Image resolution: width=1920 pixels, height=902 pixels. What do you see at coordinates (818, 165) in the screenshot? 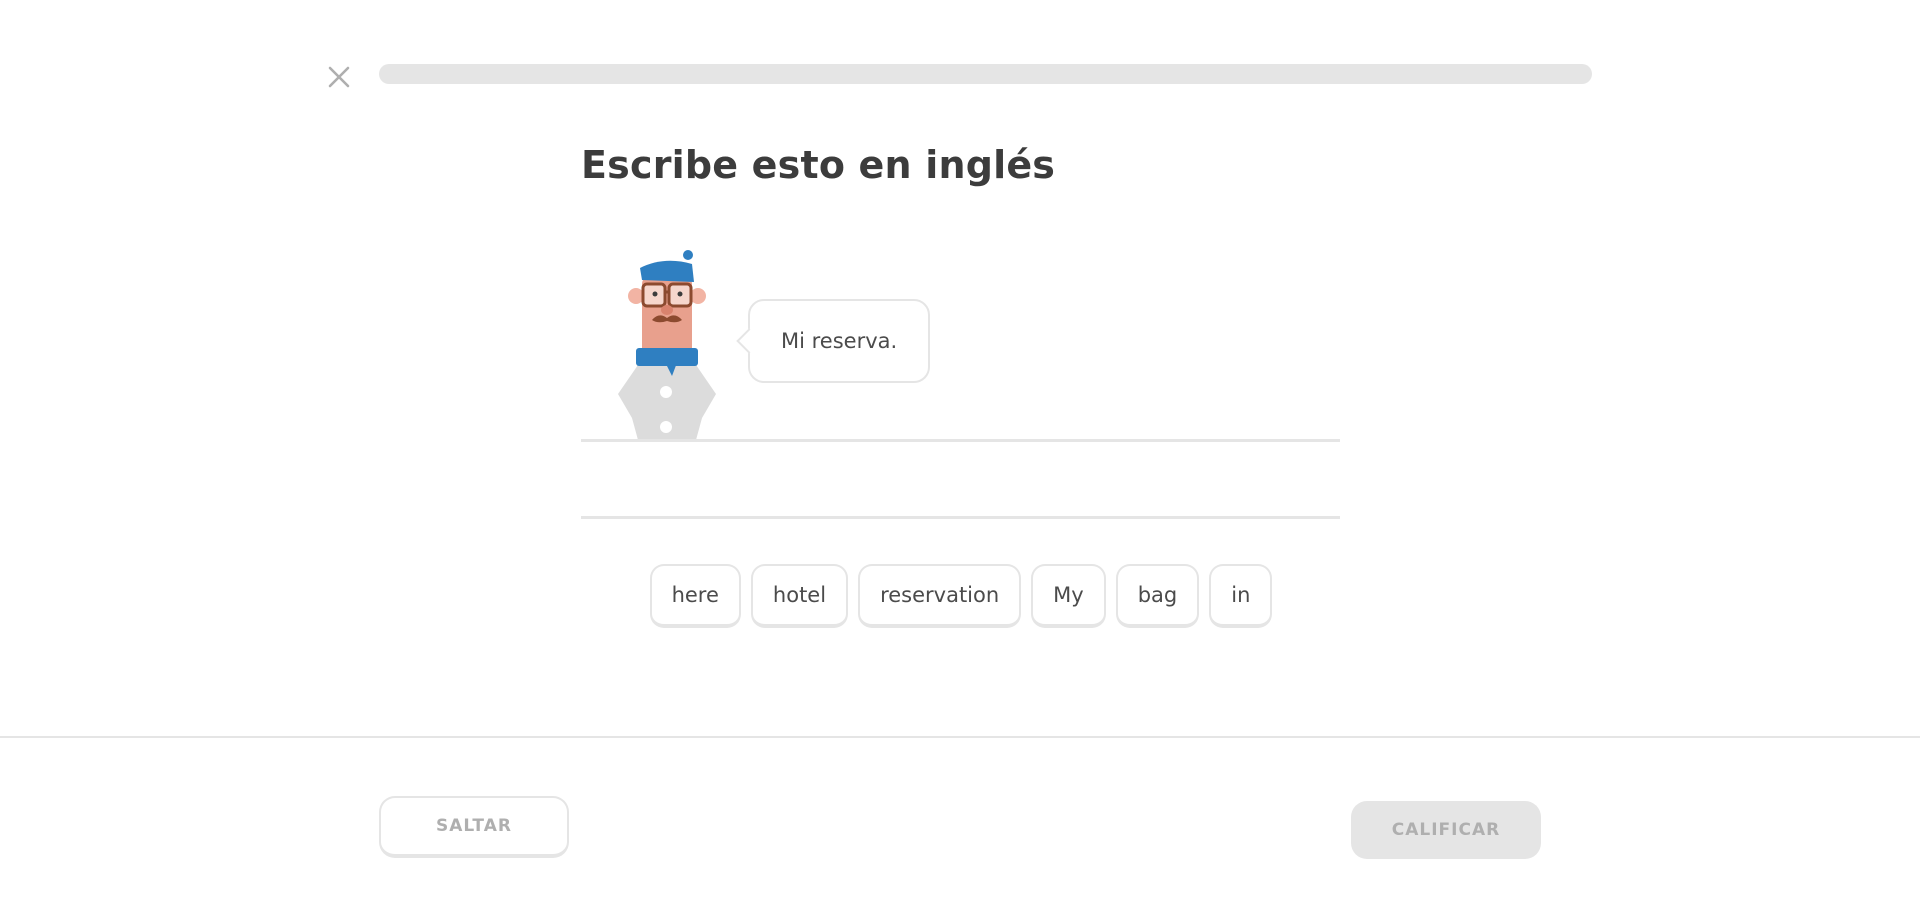
I see `challenge-title: Escribe esto en inglés` at bounding box center [818, 165].